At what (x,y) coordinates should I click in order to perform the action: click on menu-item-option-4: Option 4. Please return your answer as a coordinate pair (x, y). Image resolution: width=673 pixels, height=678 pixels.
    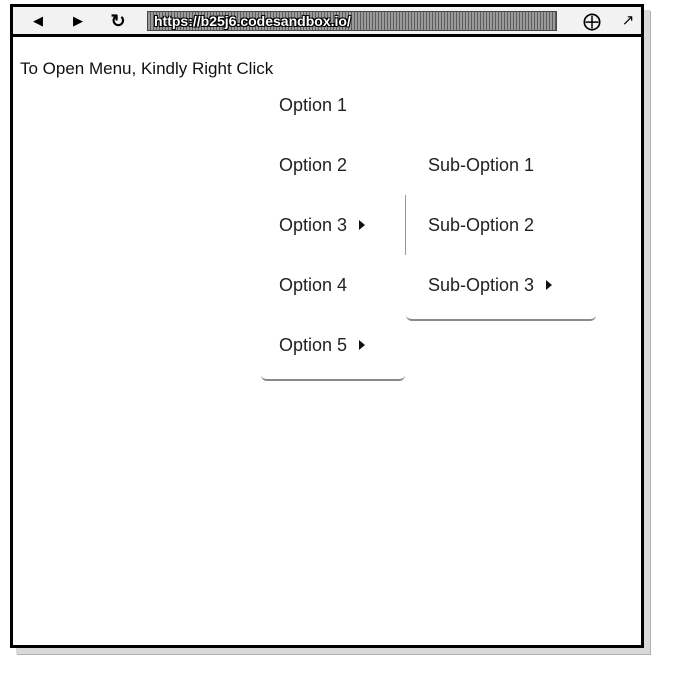
    Looking at the image, I should click on (333, 285).